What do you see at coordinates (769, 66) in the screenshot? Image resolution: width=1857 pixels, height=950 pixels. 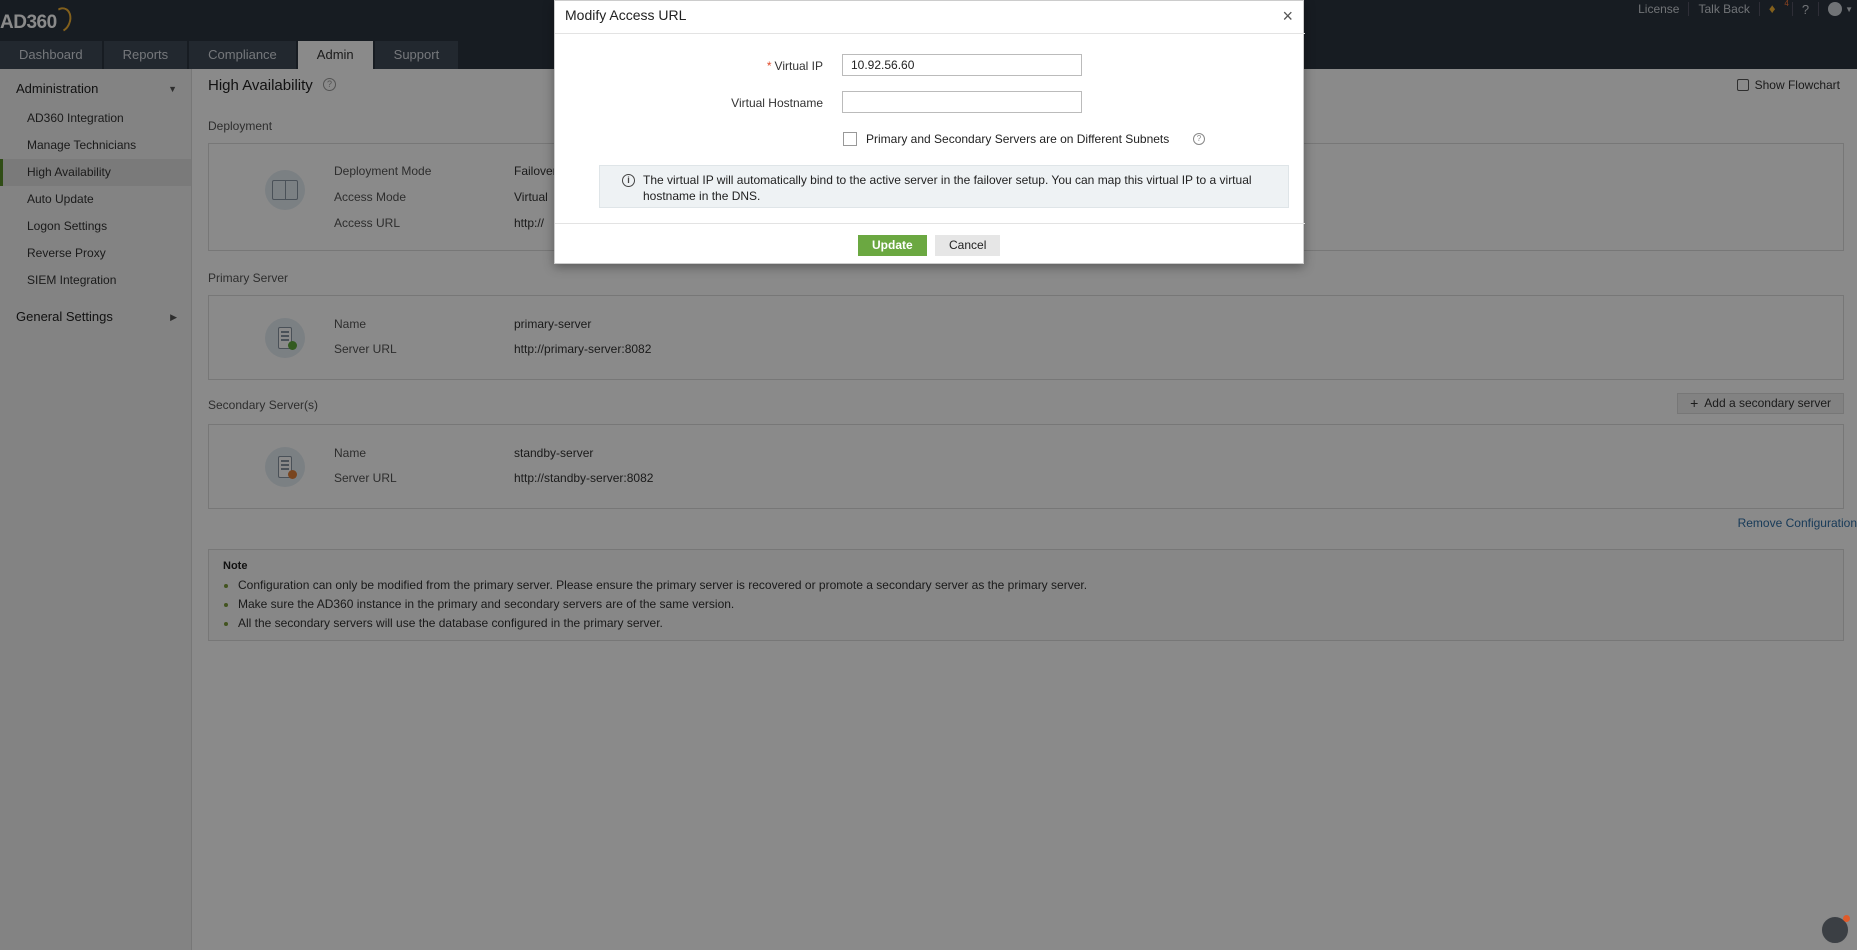 I see `required-marker: *` at bounding box center [769, 66].